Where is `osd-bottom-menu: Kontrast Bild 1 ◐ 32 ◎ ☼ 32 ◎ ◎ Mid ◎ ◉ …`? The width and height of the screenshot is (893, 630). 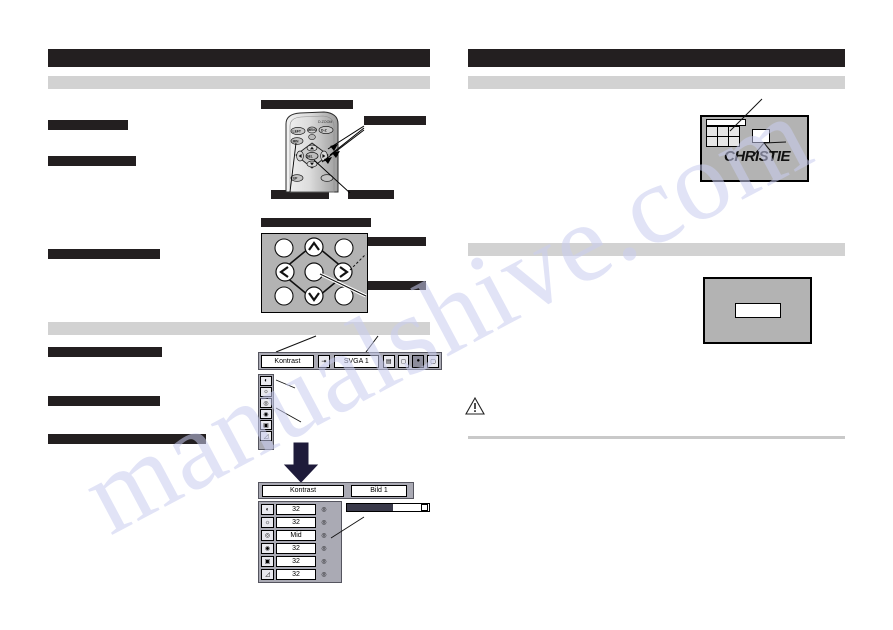
osd-bottom-menu: Kontrast Bild 1 ◐ 32 ◎ ☼ 32 ◎ ◎ Mid ◎ ◉ … is located at coordinates (344, 532).